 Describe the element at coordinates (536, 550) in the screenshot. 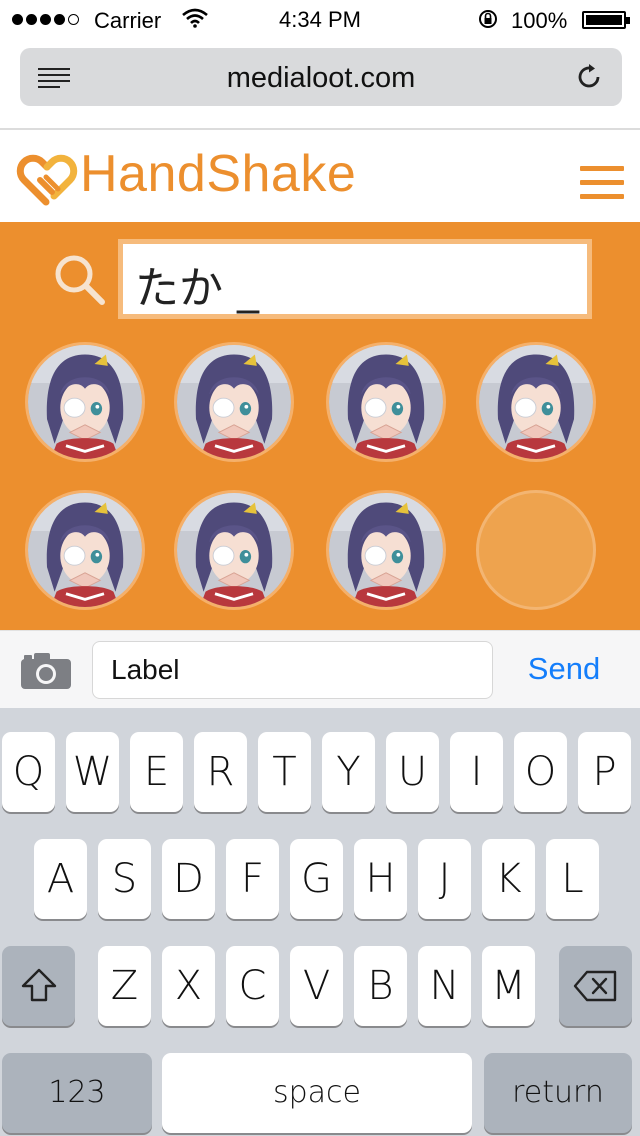

I see `avatar-empty-slot` at that location.